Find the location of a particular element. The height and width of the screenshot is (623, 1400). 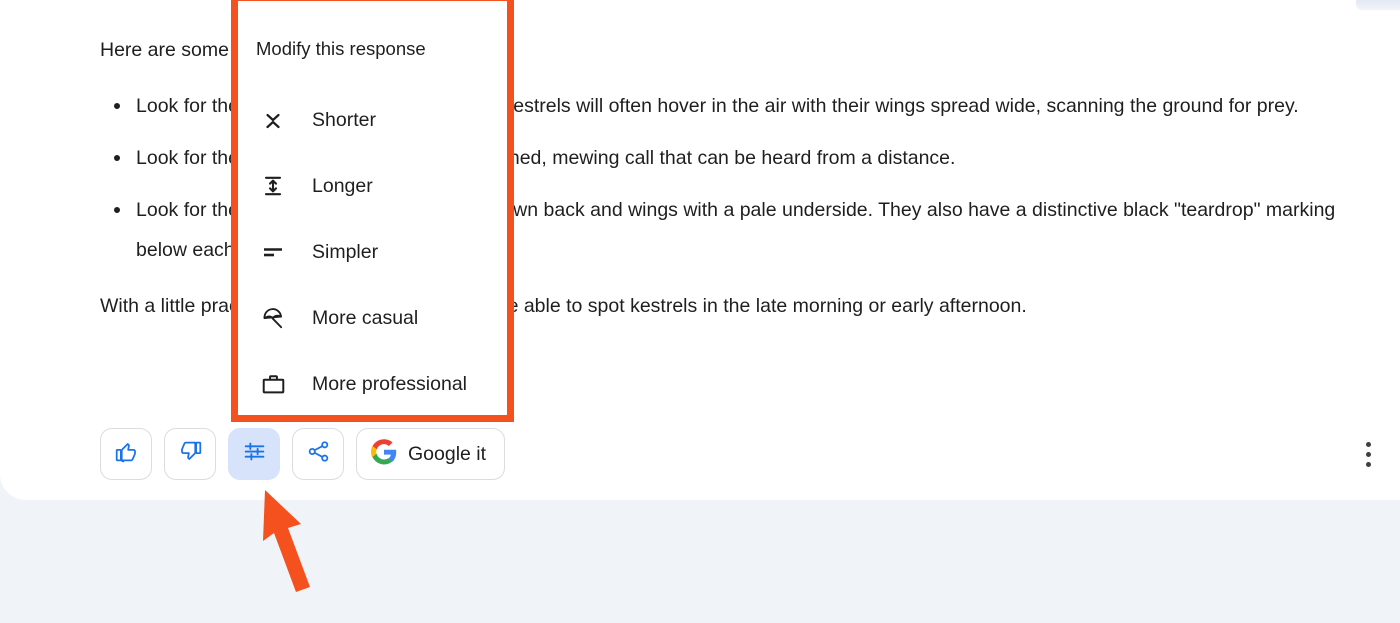

menu-item-label: Longer is located at coordinates (342, 185).